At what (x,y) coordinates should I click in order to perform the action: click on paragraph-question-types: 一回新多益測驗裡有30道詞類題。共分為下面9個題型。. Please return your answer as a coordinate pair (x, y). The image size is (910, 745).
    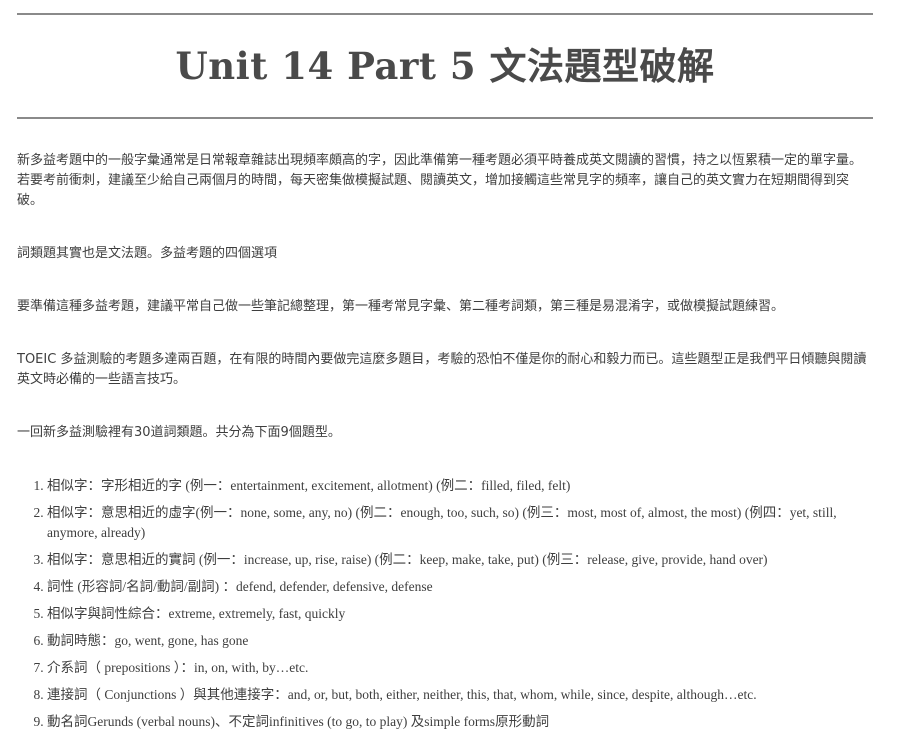
    Looking at the image, I should click on (179, 432).